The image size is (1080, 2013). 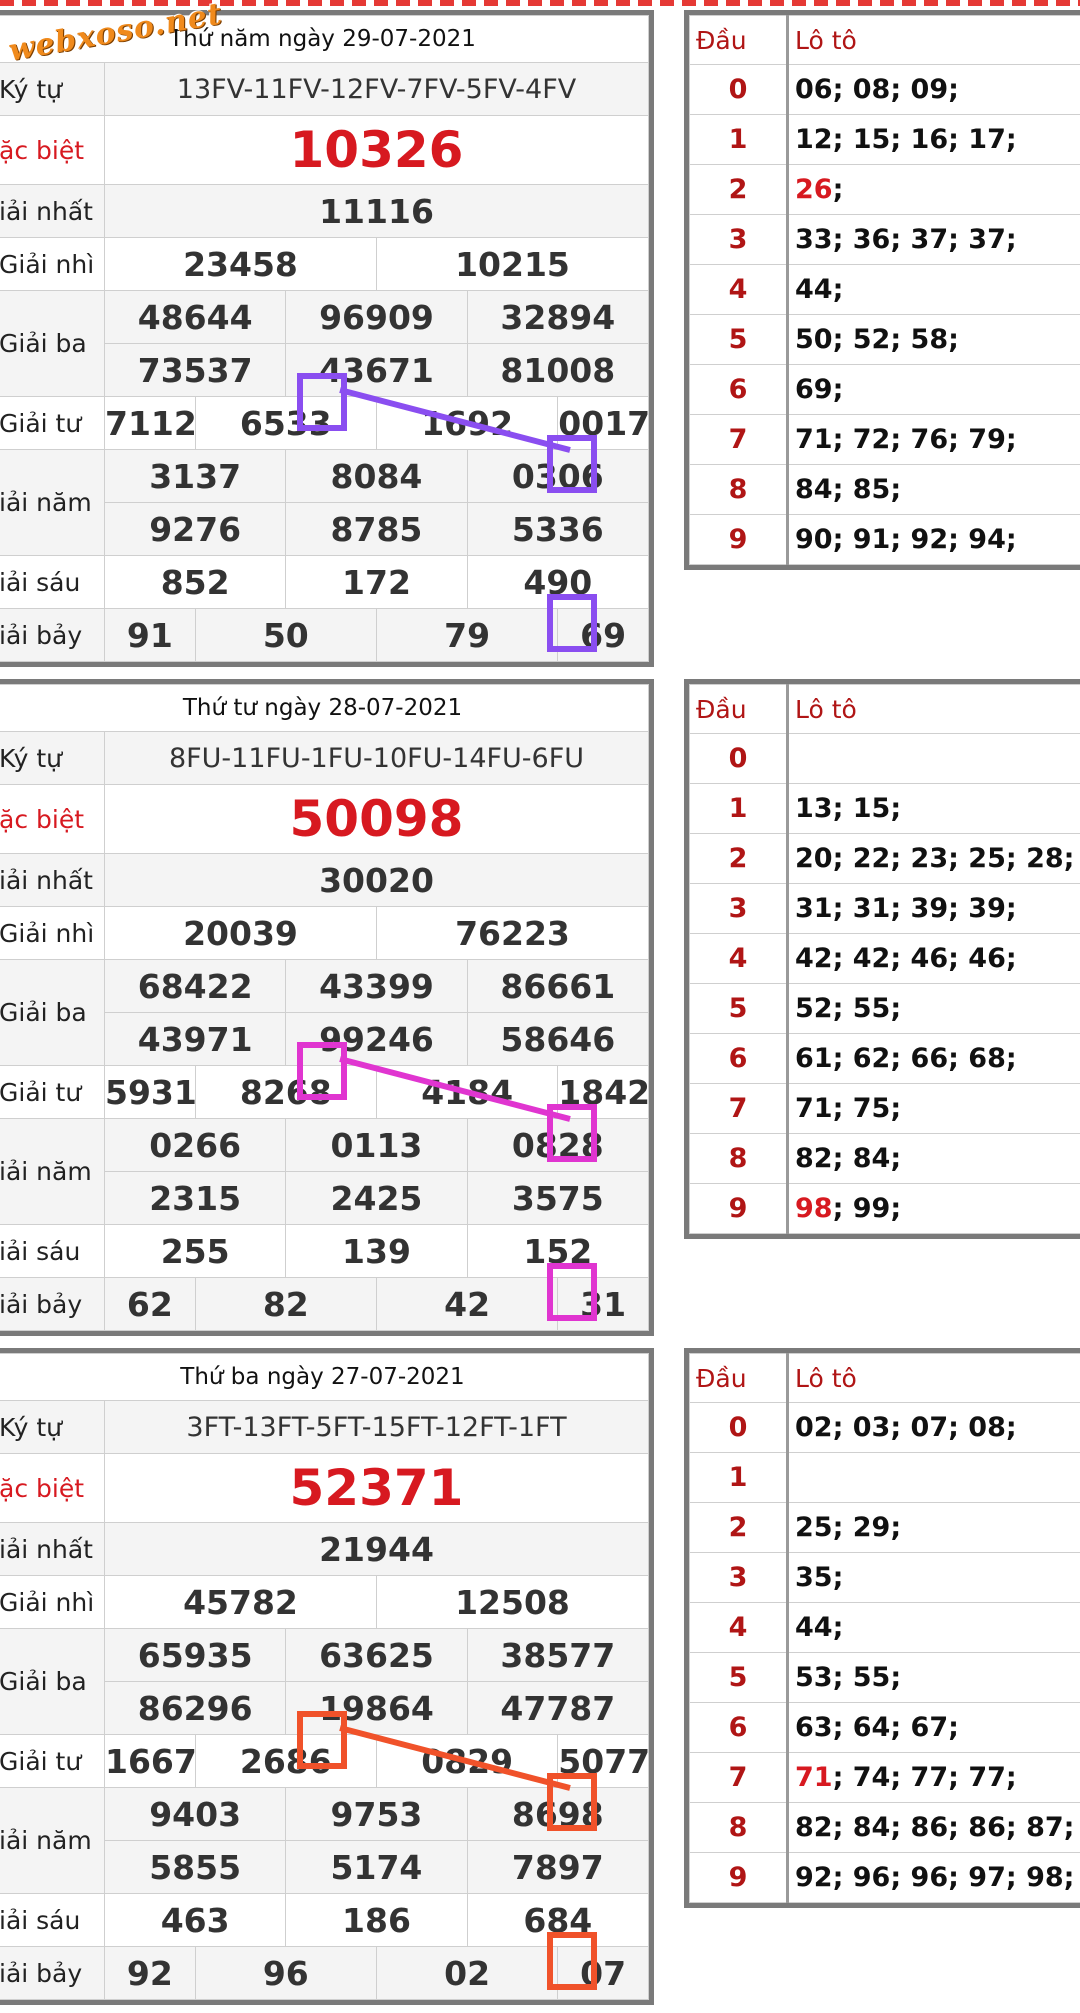 I want to click on loto-dau: 4, so click(x=739, y=289).